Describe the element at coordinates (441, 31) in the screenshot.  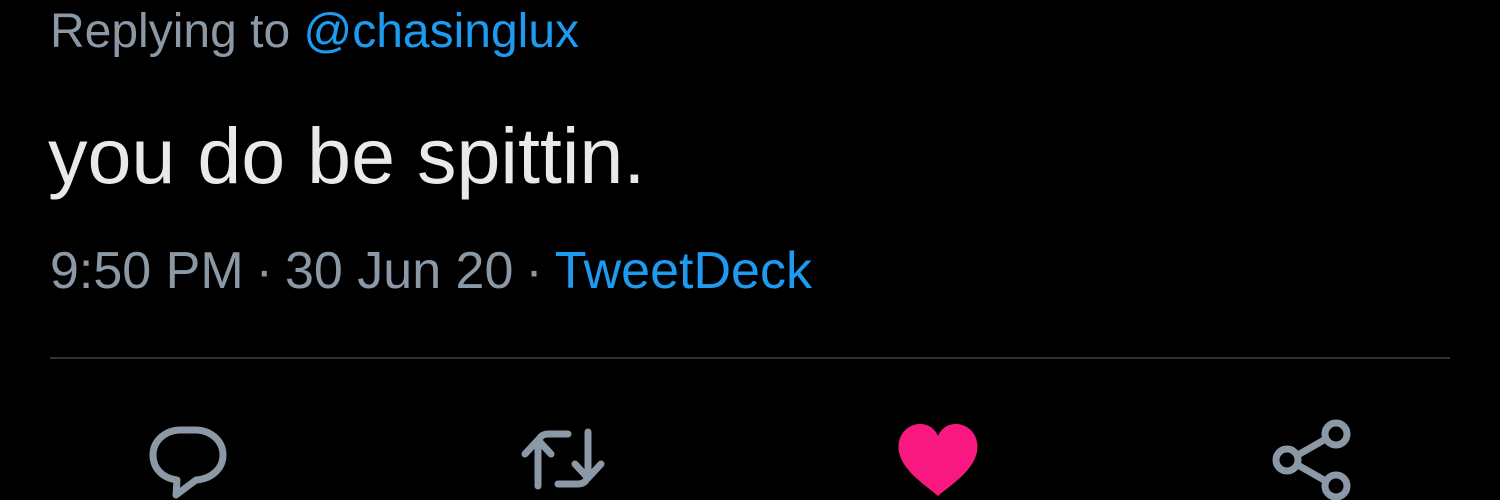
I see `reply-handle-link: @chasinglux` at that location.